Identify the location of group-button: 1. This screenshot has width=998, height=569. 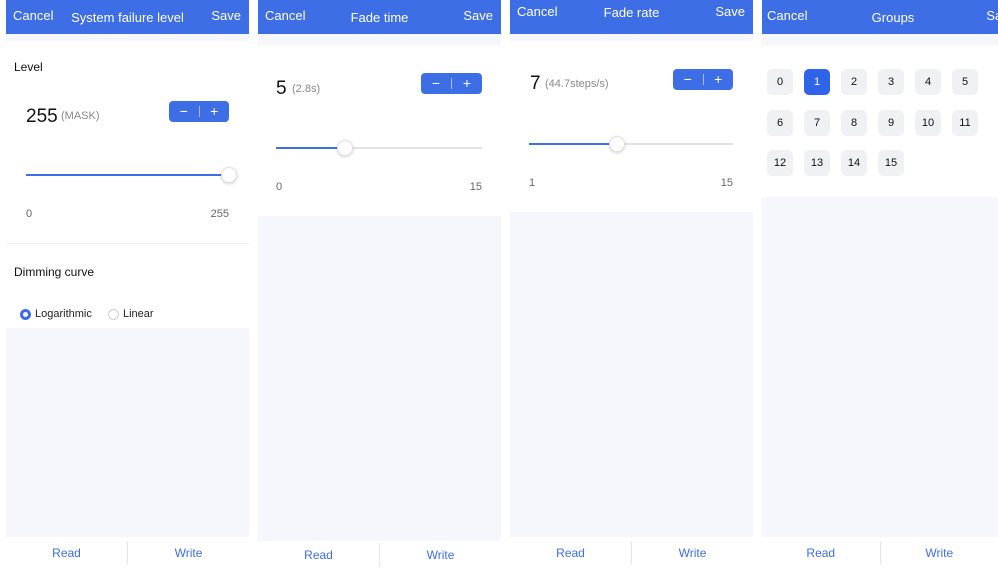
(817, 82).